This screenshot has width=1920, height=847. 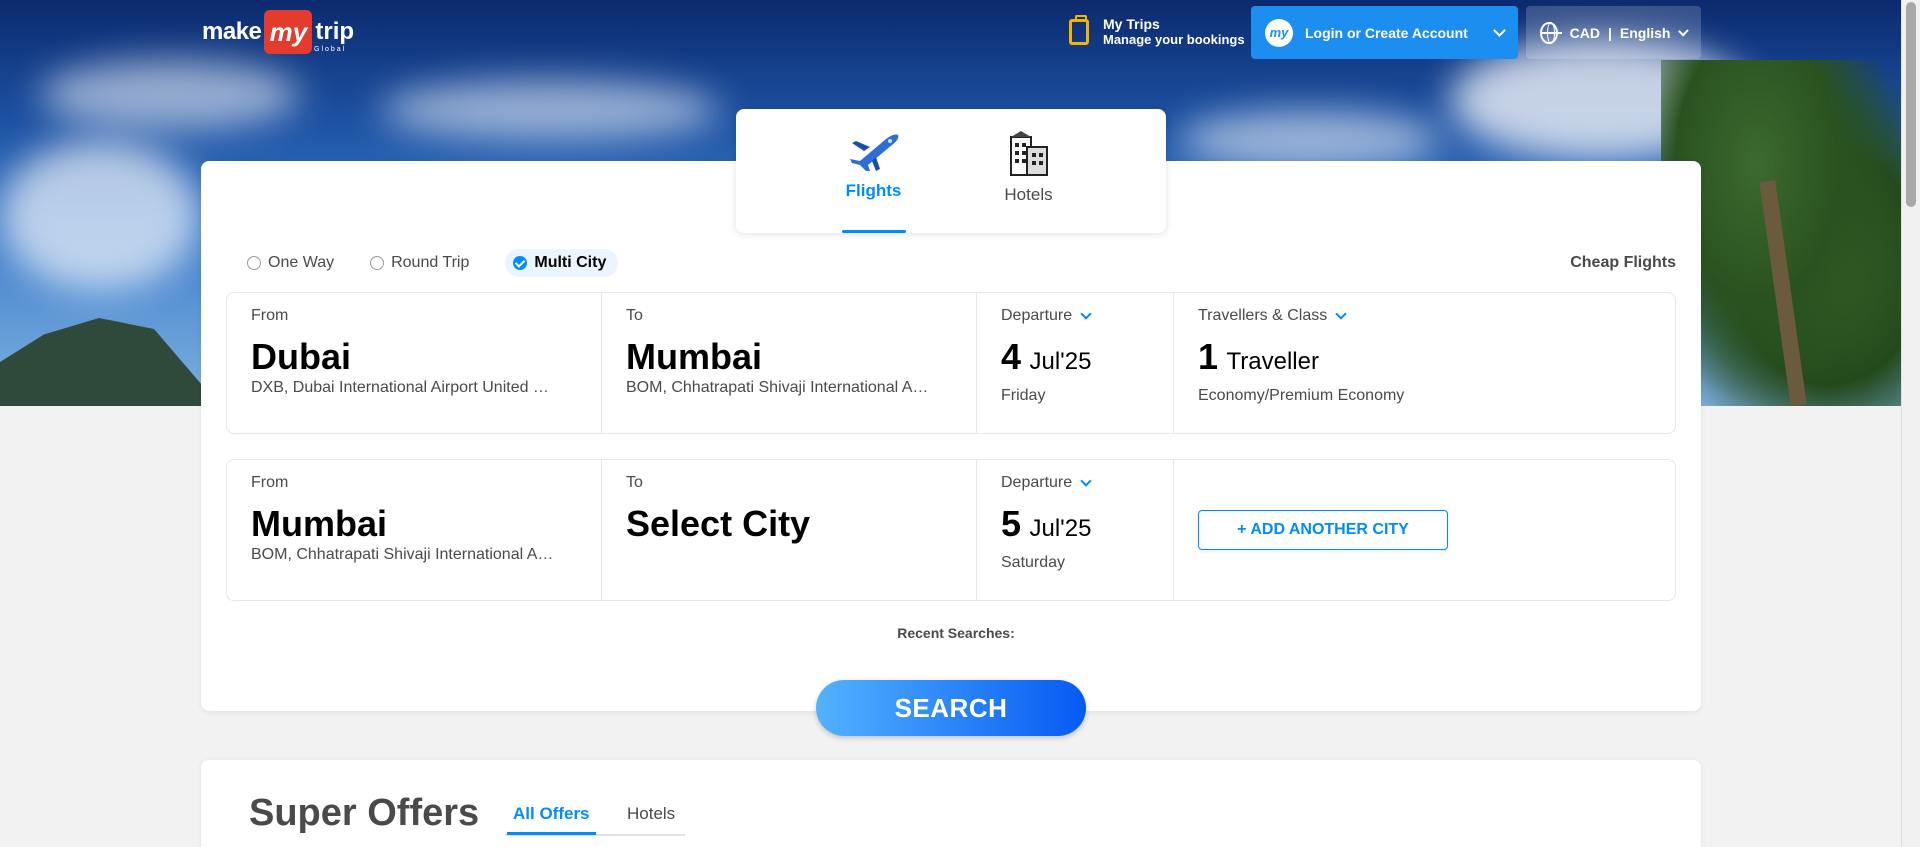 What do you see at coordinates (1033, 562) in the screenshot?
I see `departure-weekday: Saturday` at bounding box center [1033, 562].